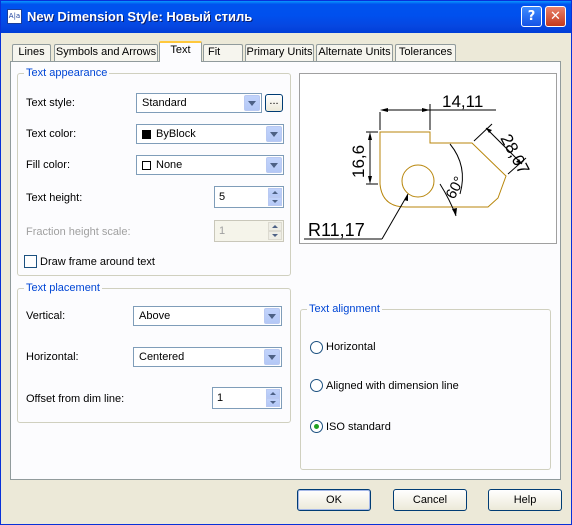 The width and height of the screenshot is (572, 525). Describe the element at coordinates (220, 398) in the screenshot. I see `offset-from-dim-line-value: 1` at that location.